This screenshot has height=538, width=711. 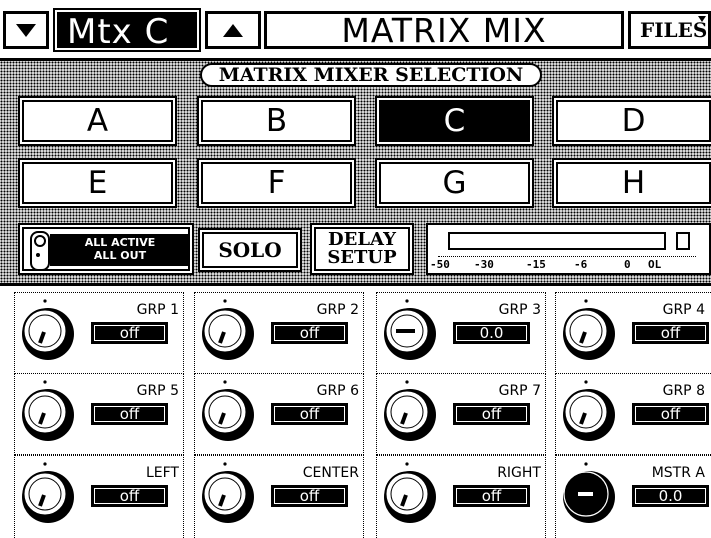 What do you see at coordinates (276, 183) in the screenshot?
I see `mixer-f-button: F` at bounding box center [276, 183].